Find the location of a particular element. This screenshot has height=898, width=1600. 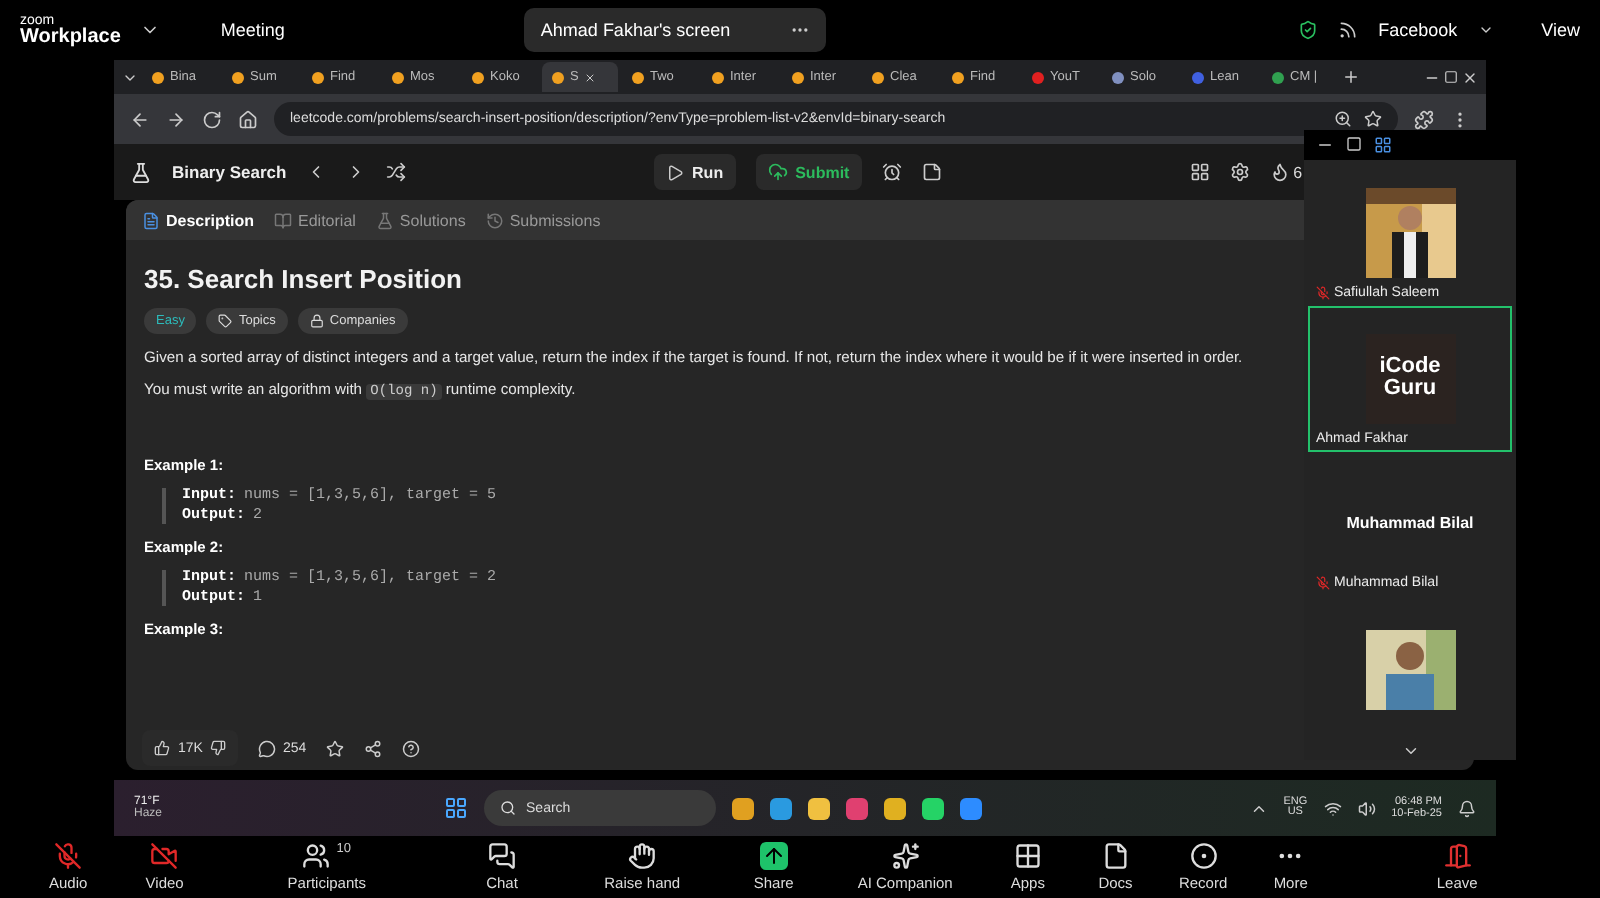

comment-icon is located at coordinates (267, 748).